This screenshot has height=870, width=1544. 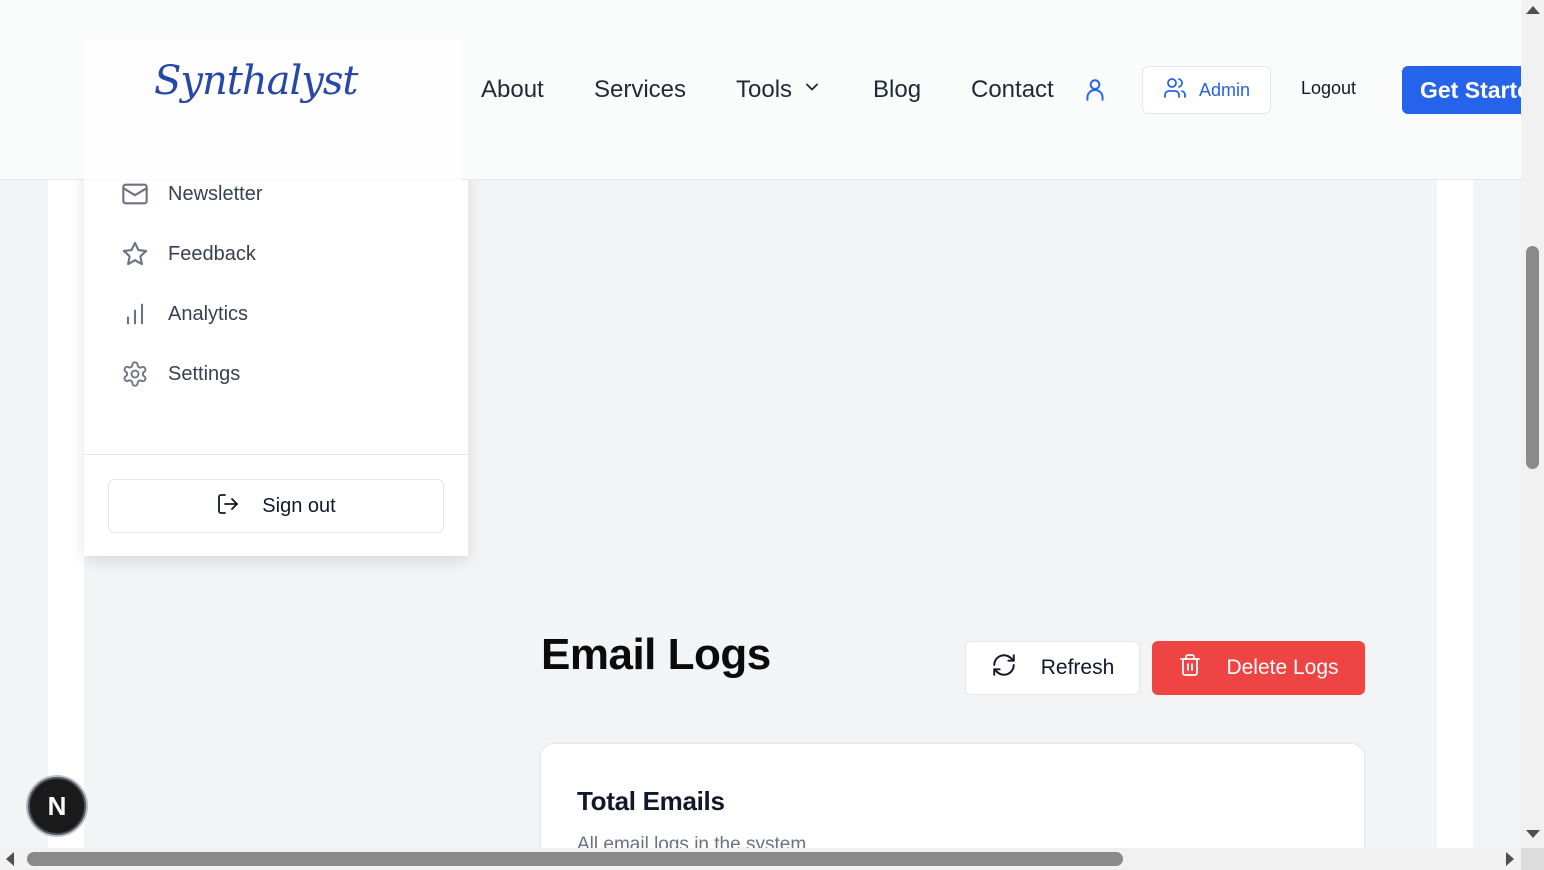 I want to click on nextjs-dev-badge: N, so click(x=57, y=806).